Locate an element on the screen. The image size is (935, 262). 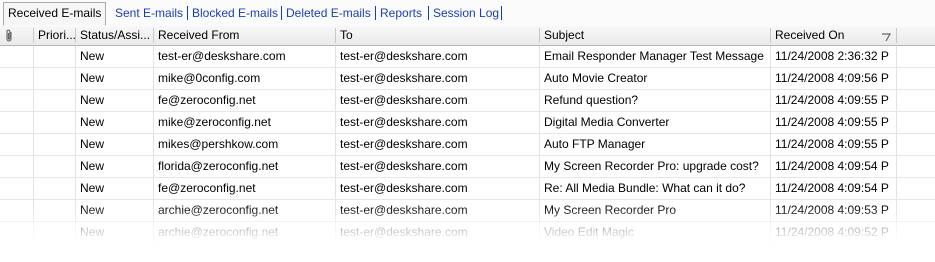
status-cell is located at coordinates (114, 253).